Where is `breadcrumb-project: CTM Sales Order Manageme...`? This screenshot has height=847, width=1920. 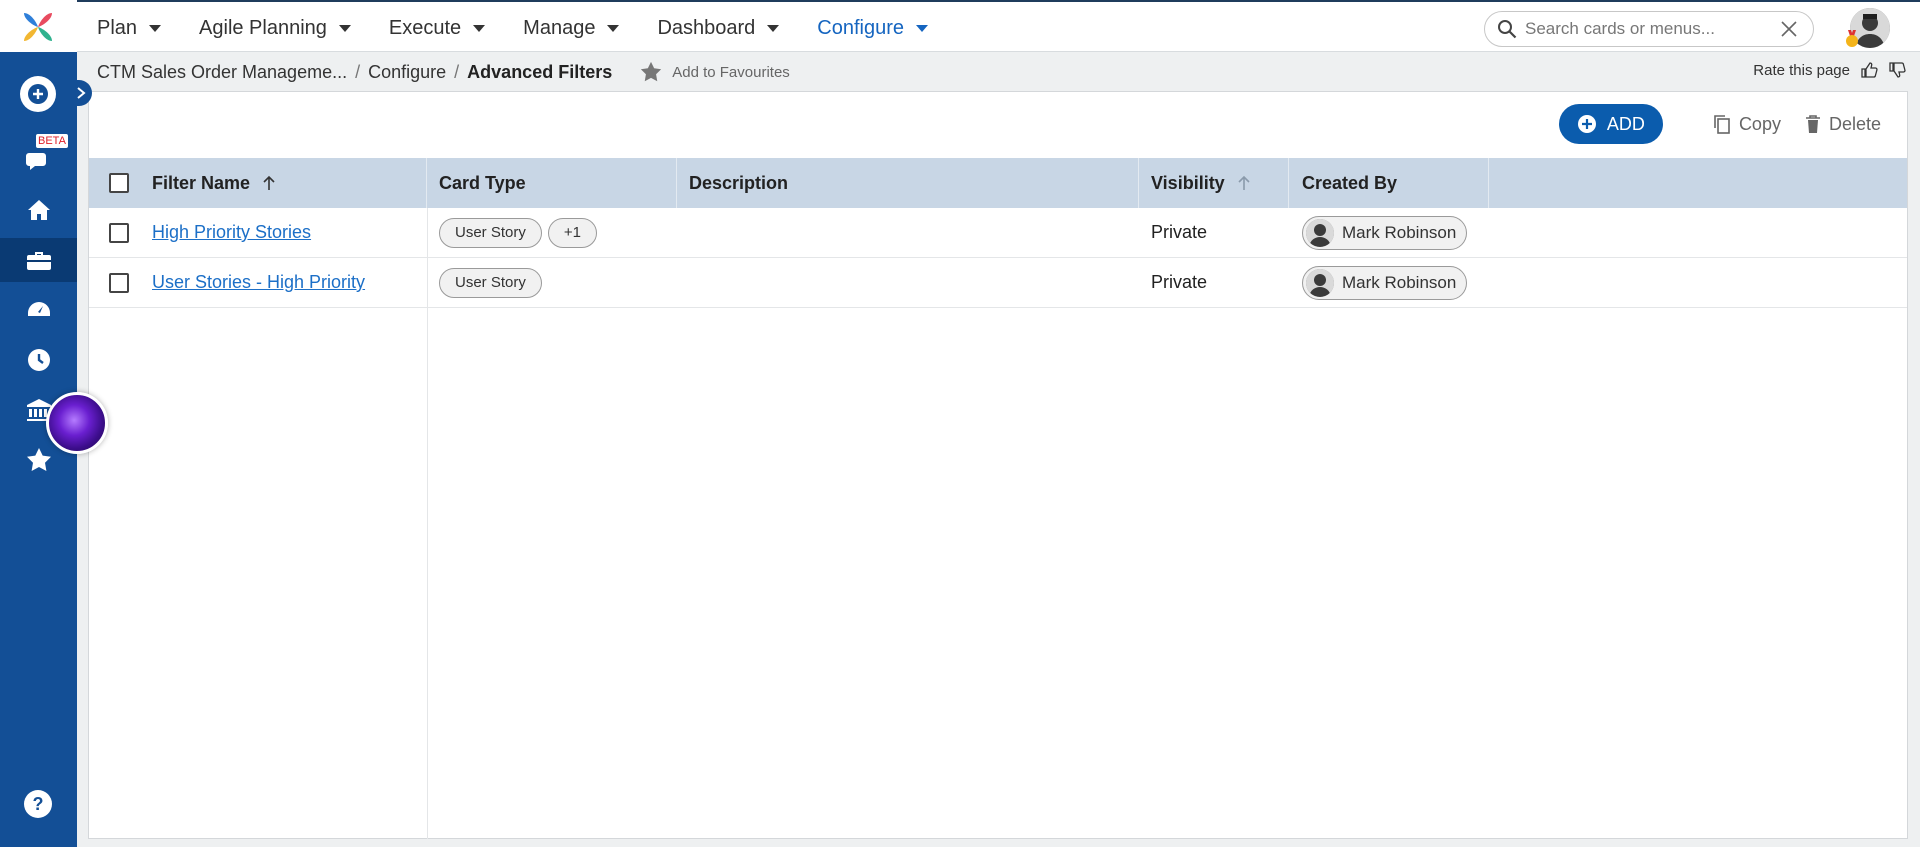 breadcrumb-project: CTM Sales Order Manageme... is located at coordinates (222, 72).